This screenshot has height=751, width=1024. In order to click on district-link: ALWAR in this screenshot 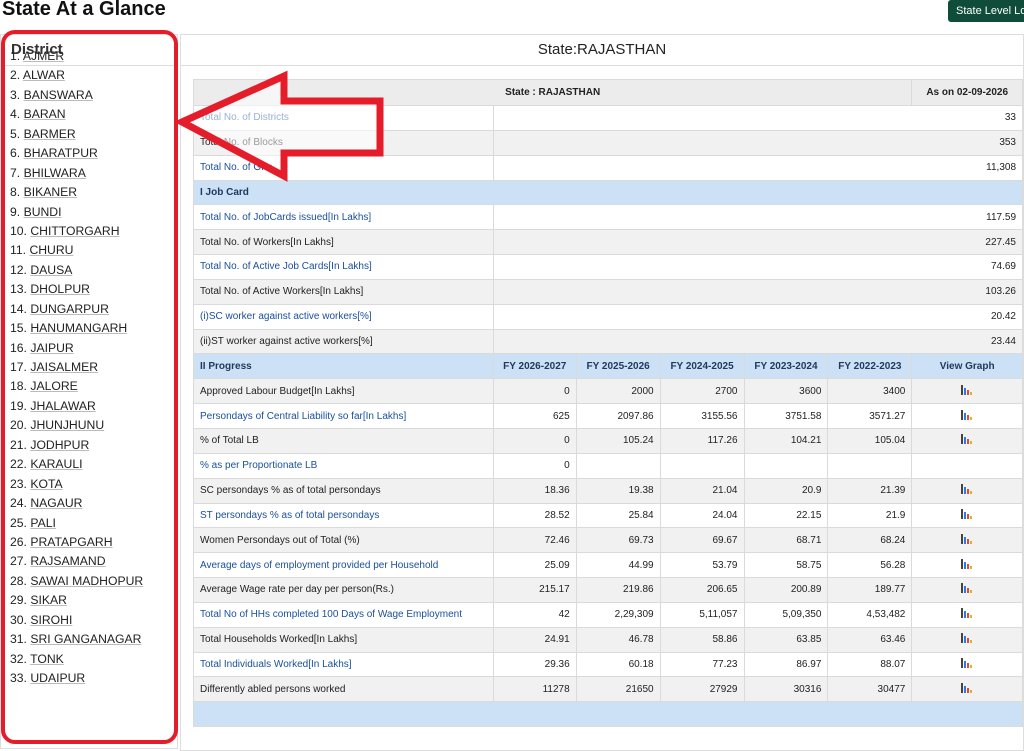, I will do `click(44, 75)`.